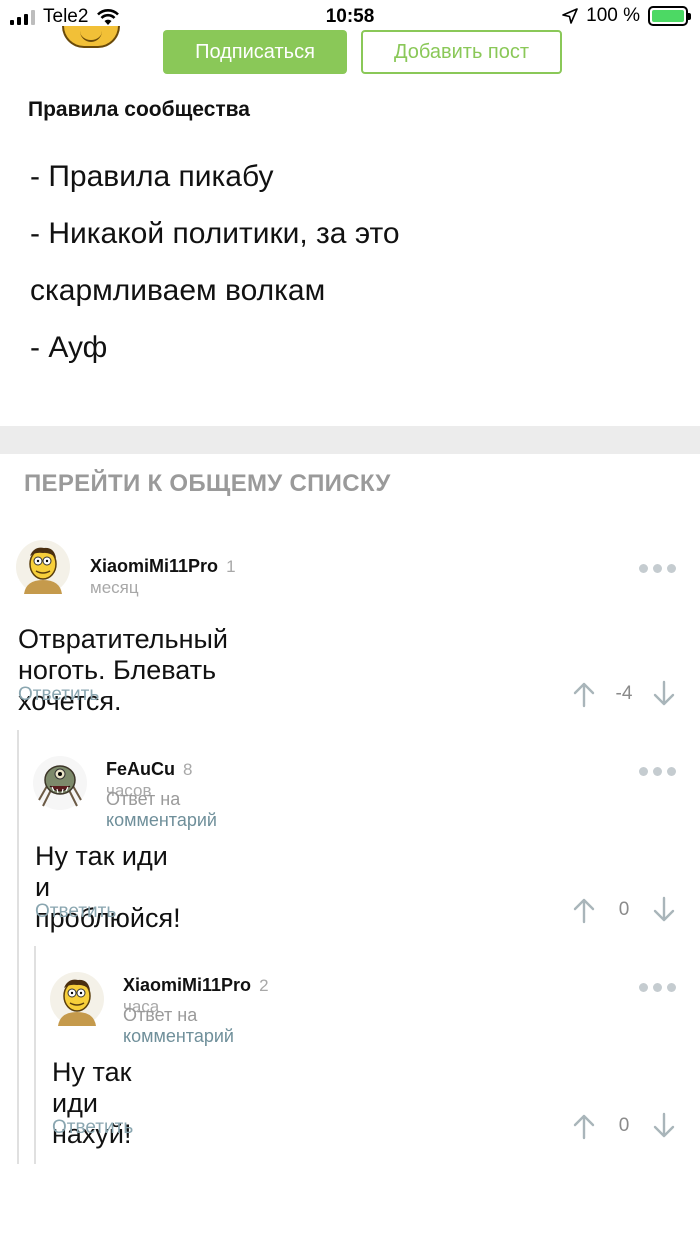 This screenshot has width=700, height=1244. I want to click on vote-block: -4, so click(624, 694).